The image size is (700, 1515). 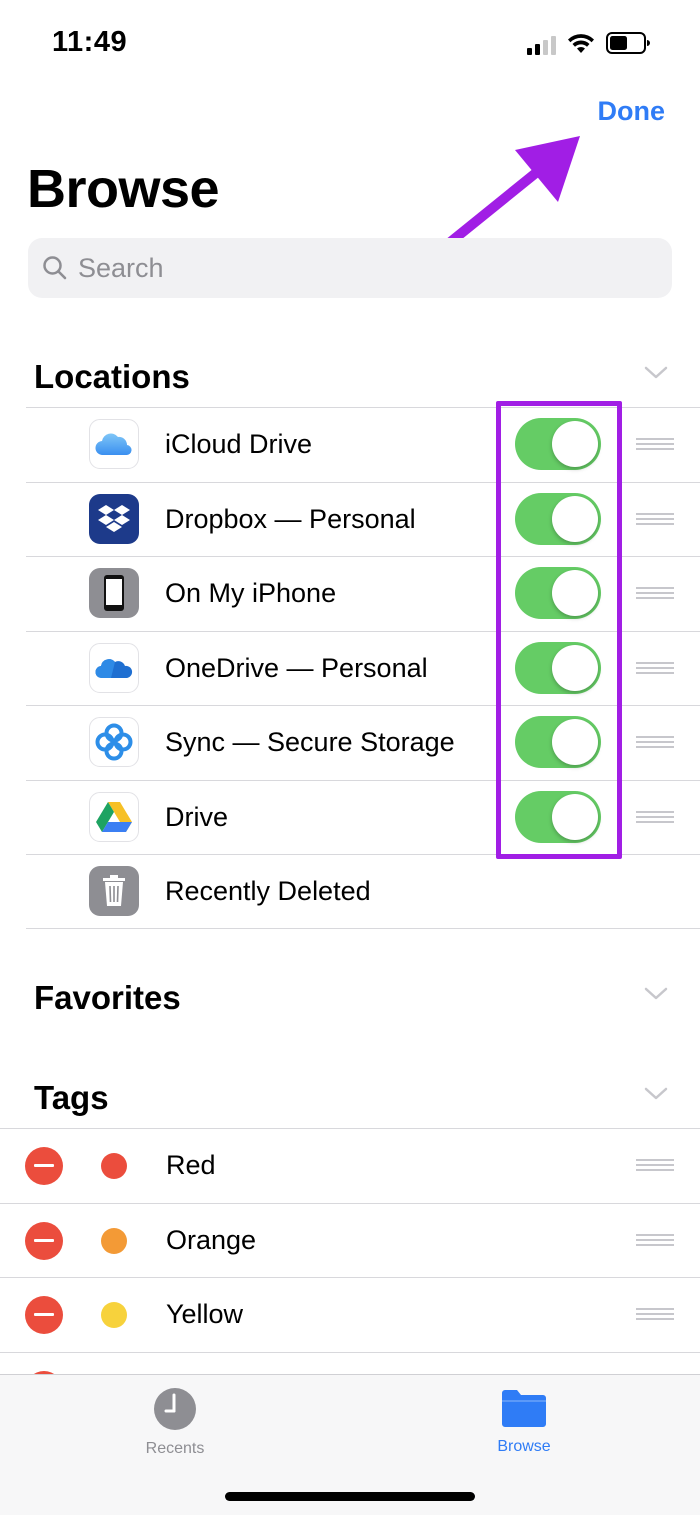 I want to click on location-label: Recently Deleted, so click(x=268, y=891).